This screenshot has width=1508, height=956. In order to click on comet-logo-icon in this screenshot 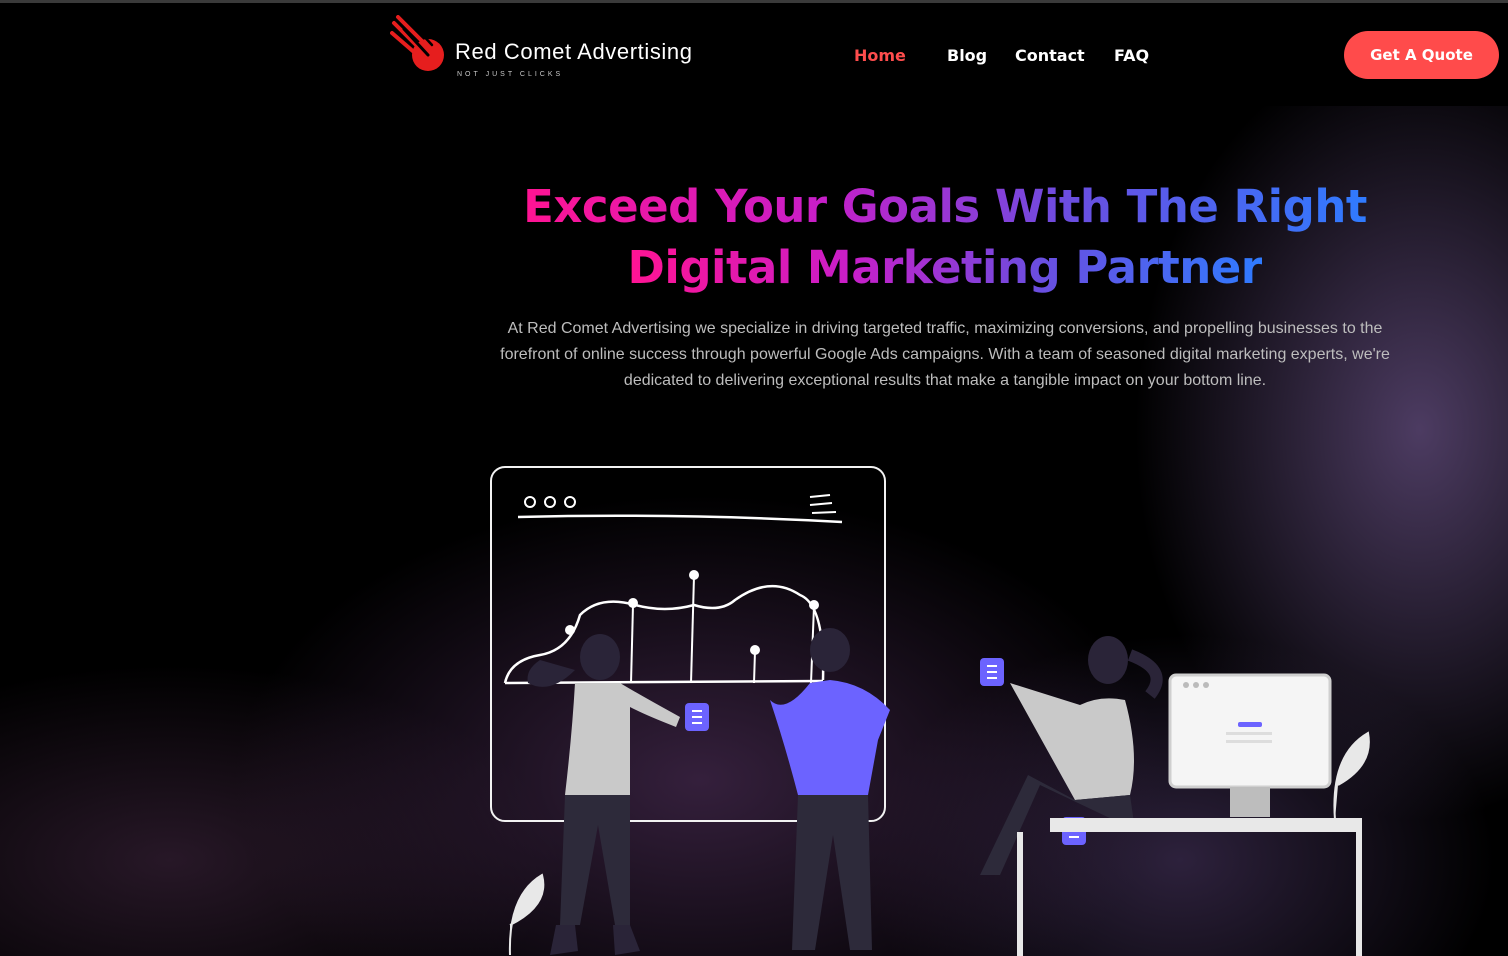, I will do `click(417, 43)`.